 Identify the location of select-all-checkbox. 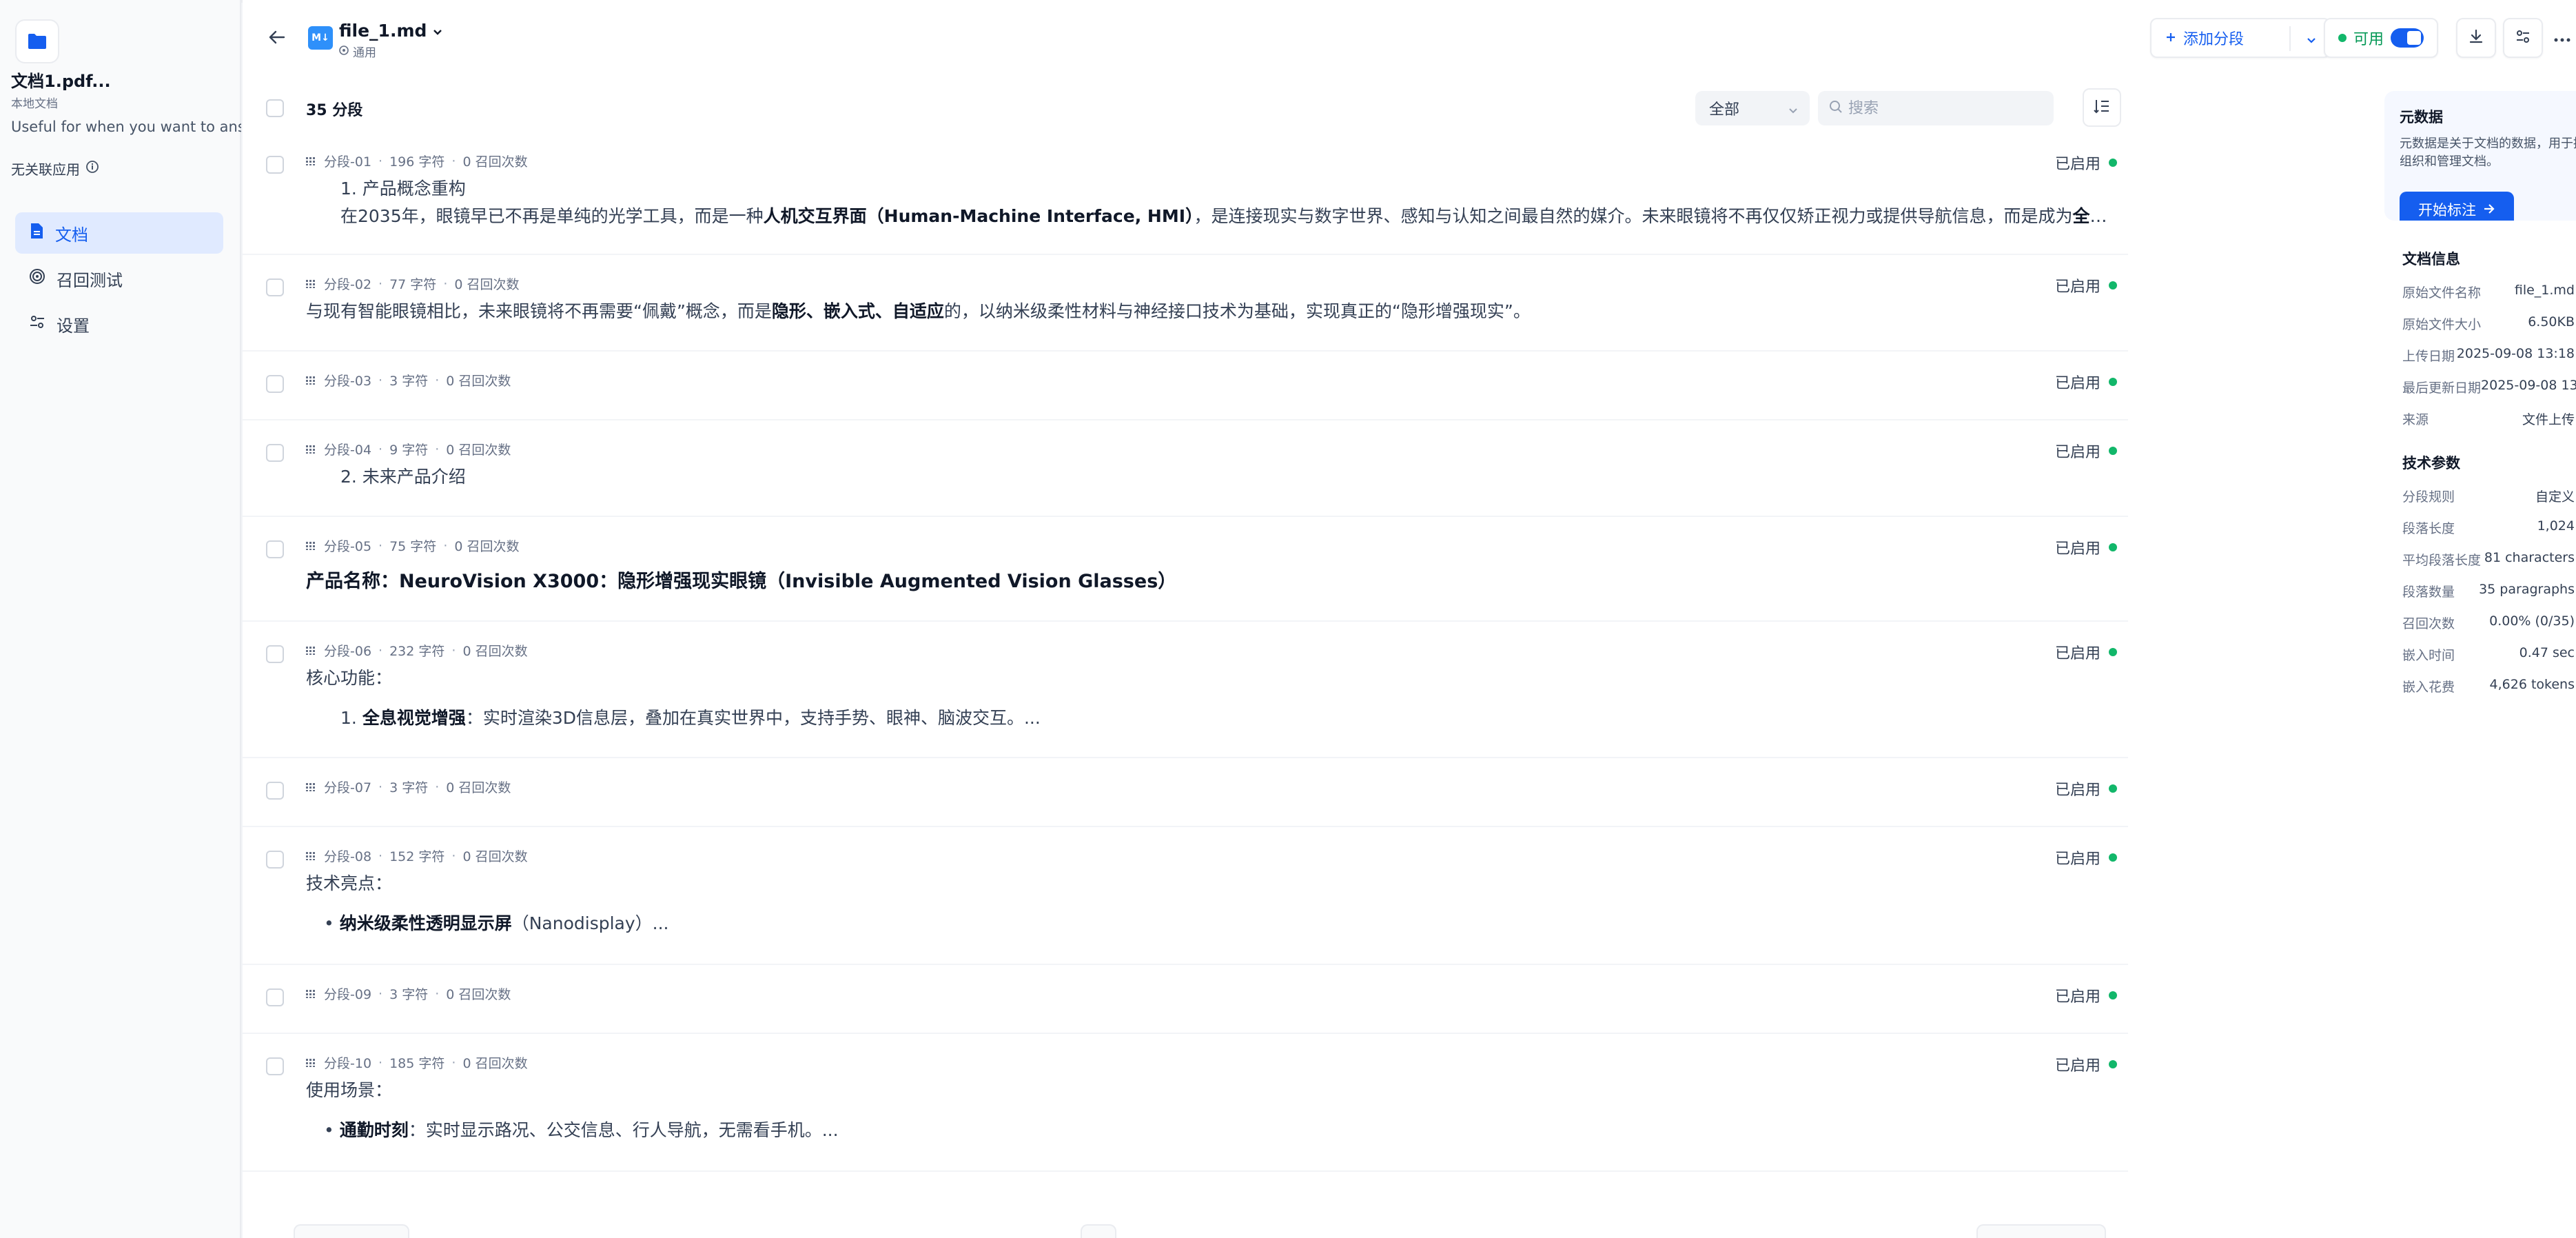
(275, 108).